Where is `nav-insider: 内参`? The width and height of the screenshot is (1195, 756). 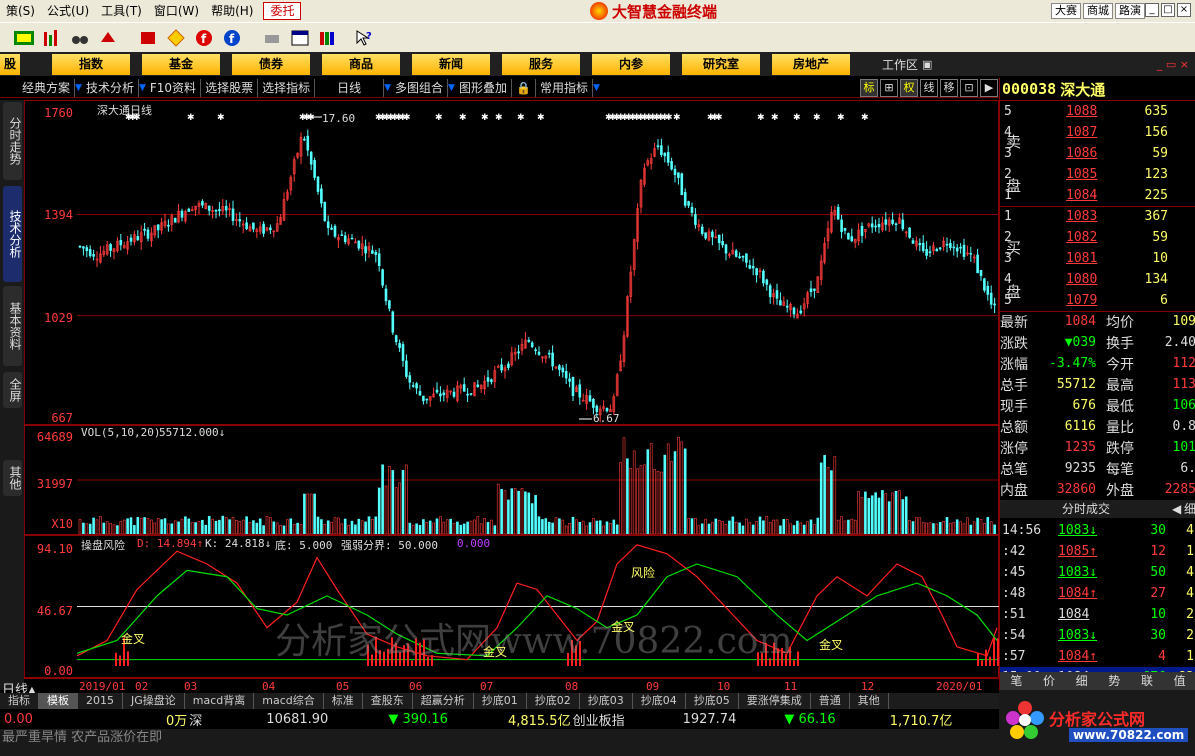
nav-insider: 内参 is located at coordinates (631, 64).